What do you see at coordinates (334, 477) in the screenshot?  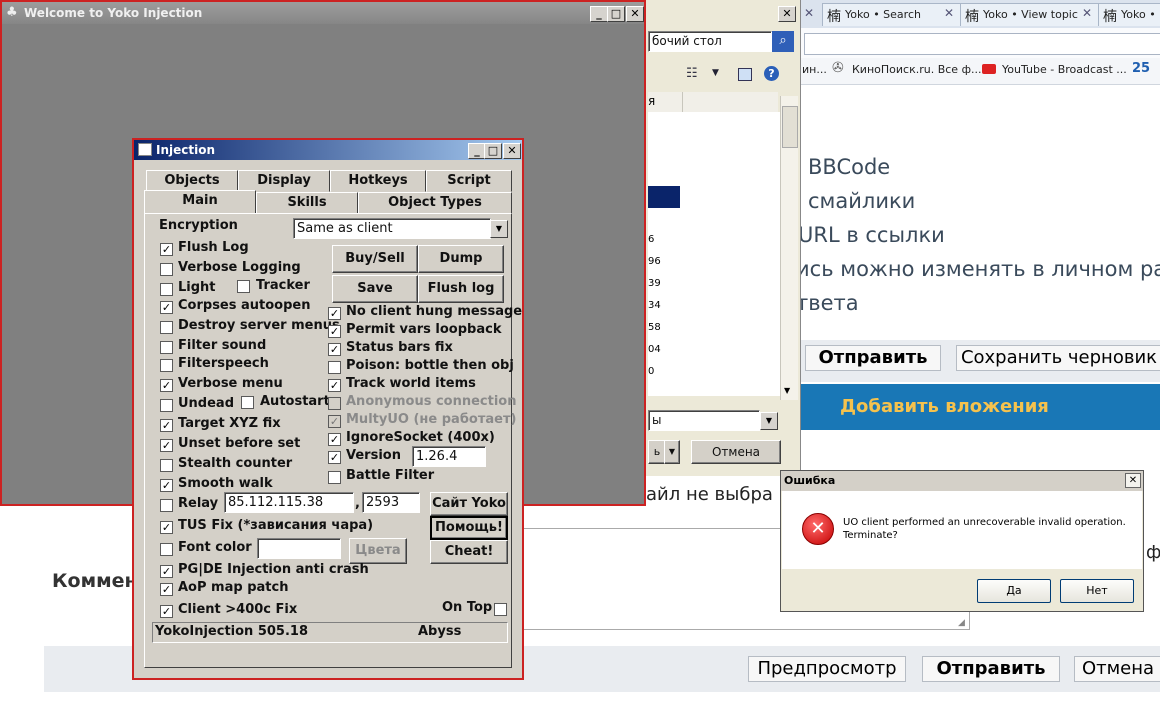 I see `battle-filter-checkbox` at bounding box center [334, 477].